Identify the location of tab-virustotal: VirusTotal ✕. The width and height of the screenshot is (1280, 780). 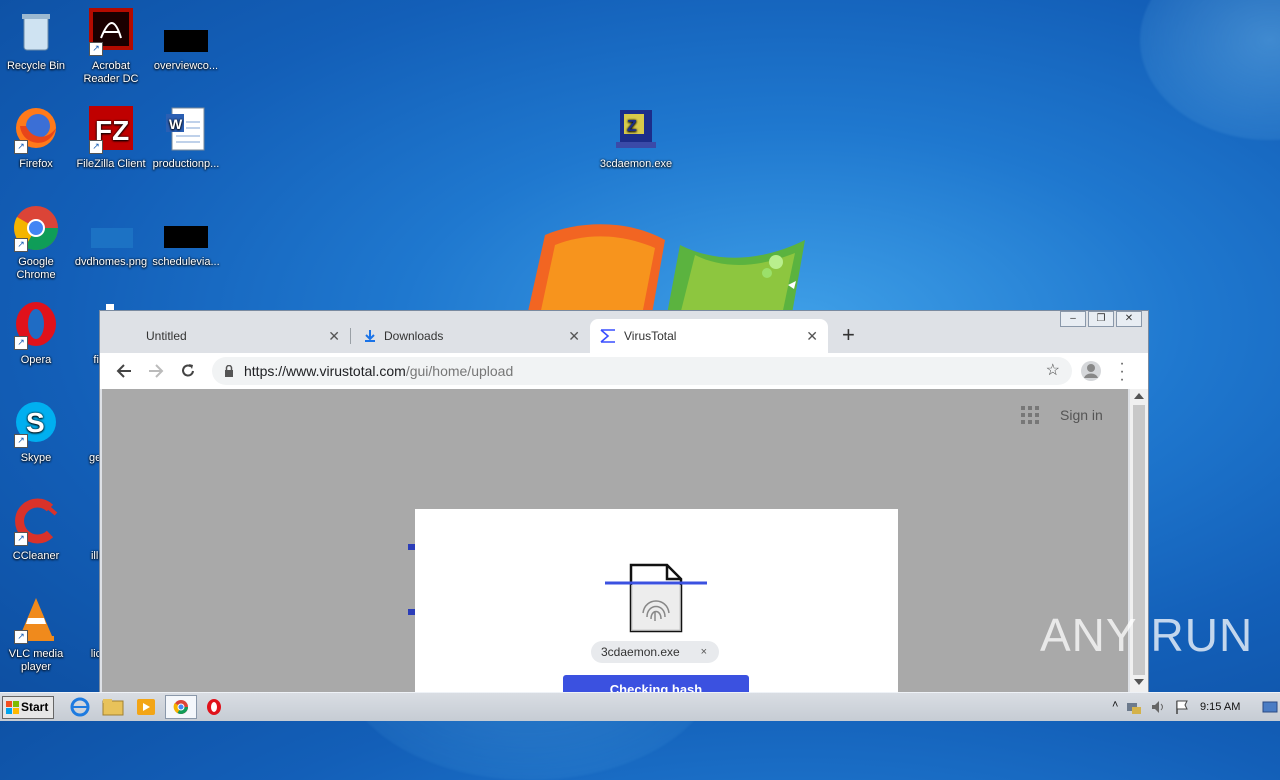
(709, 336).